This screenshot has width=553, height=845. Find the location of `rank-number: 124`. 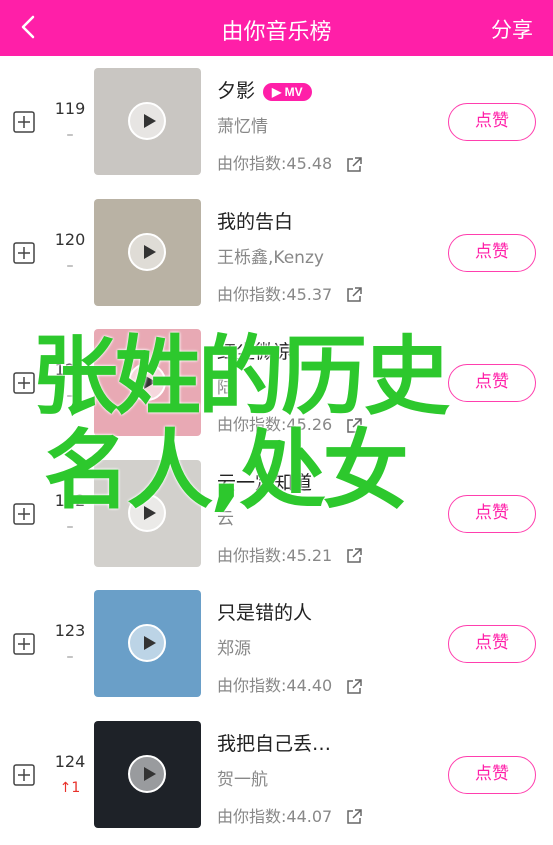

rank-number: 124 is located at coordinates (70, 761).